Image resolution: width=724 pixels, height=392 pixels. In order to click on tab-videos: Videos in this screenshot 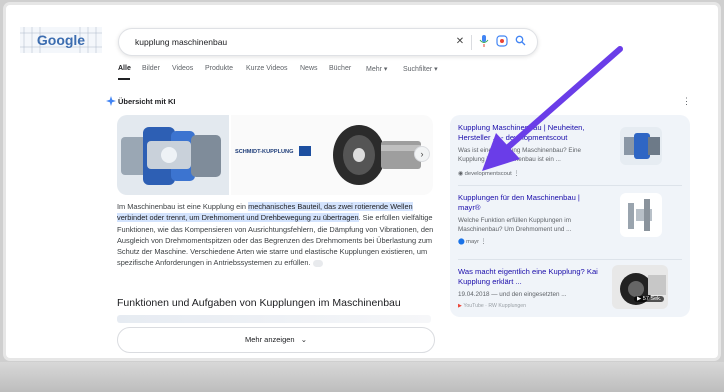, I will do `click(182, 68)`.